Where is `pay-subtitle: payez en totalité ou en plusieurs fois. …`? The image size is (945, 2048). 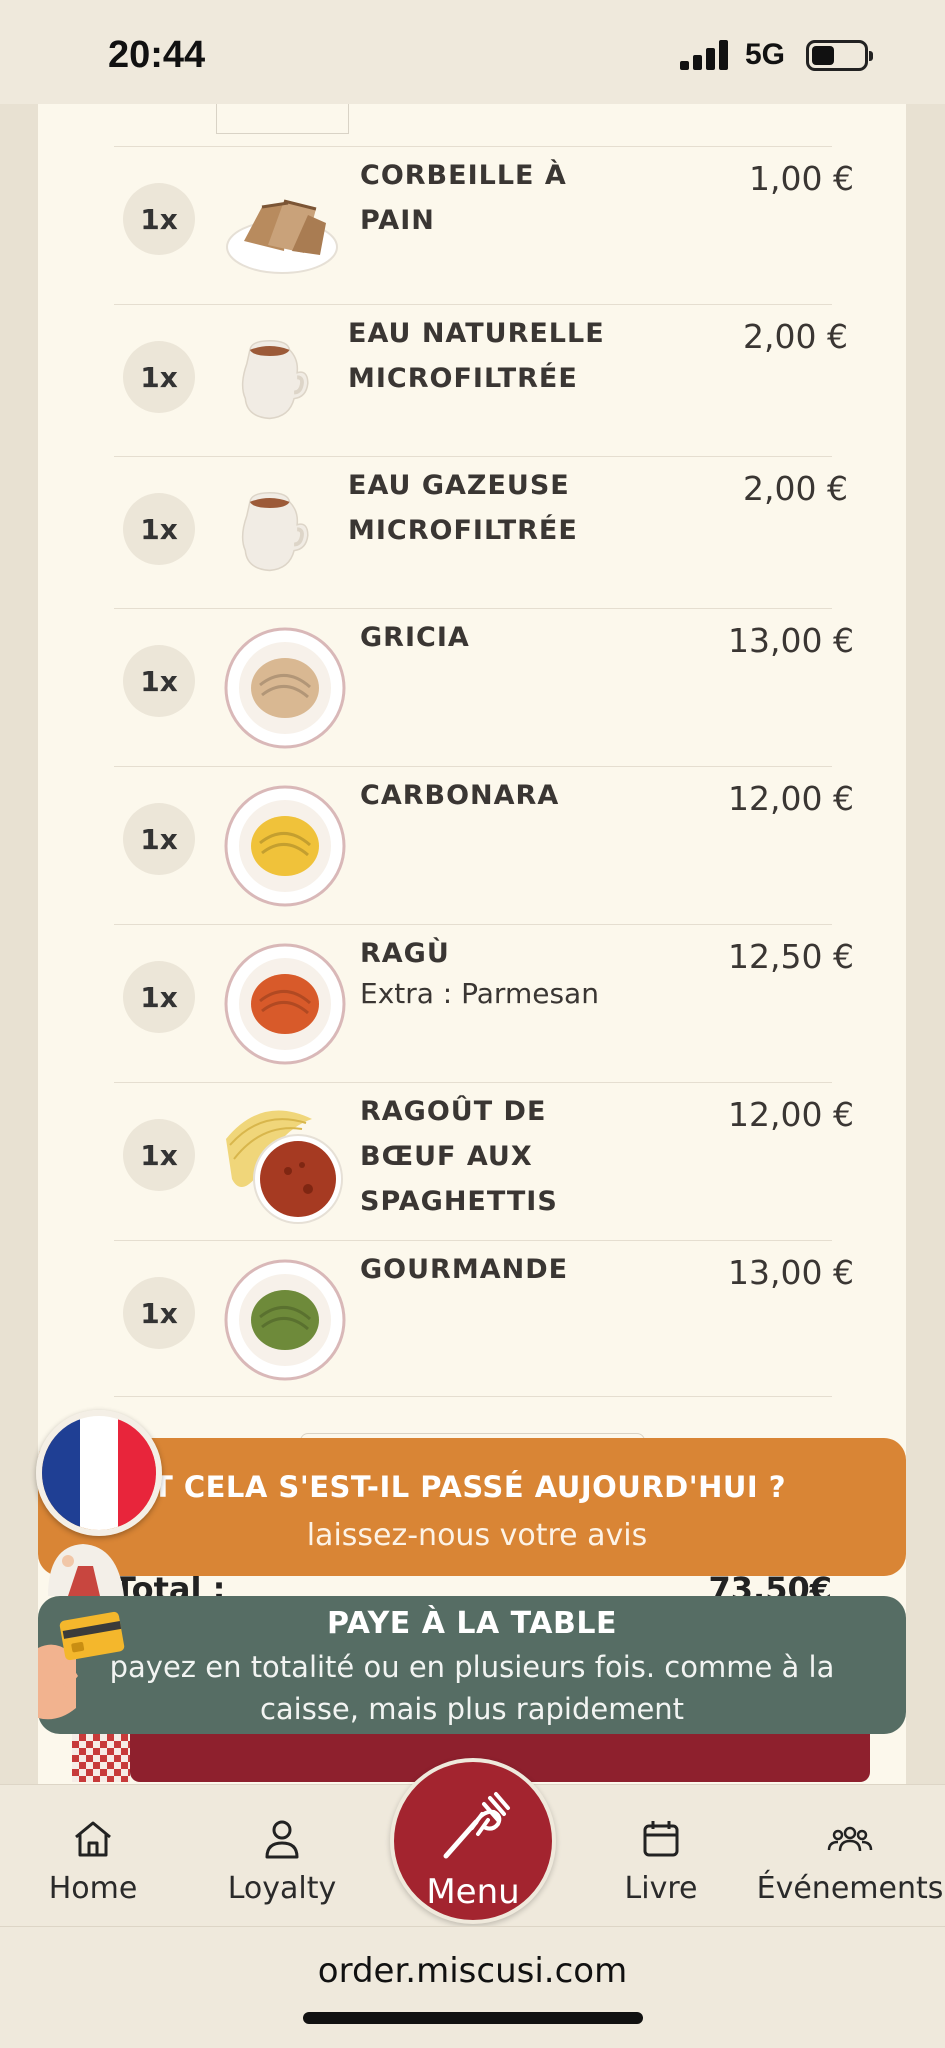 pay-subtitle: payez en totalité ou en plusieurs fois. … is located at coordinates (472, 1688).